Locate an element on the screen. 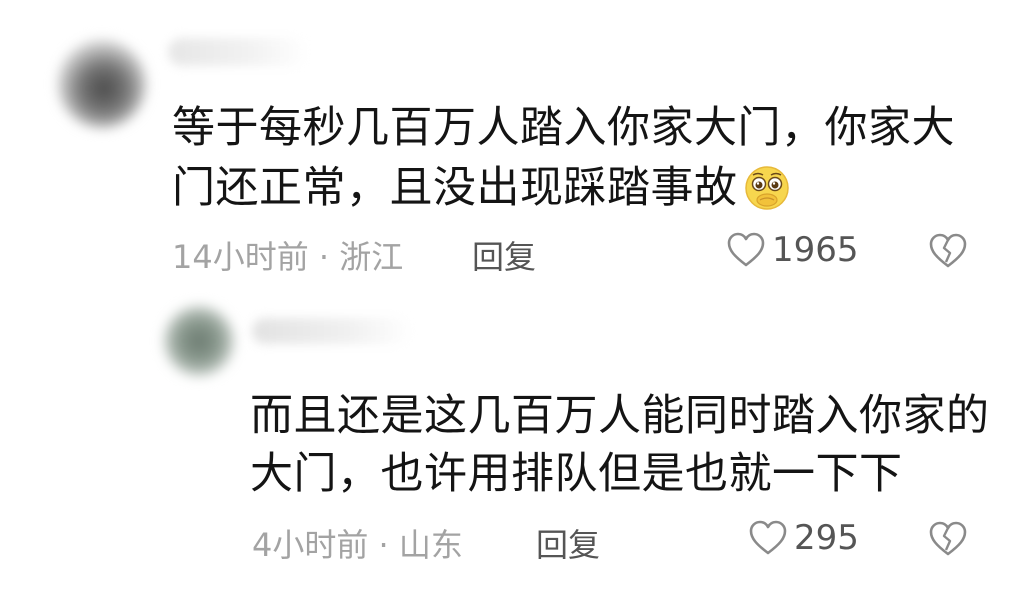 The width and height of the screenshot is (1024, 615). comment-meta: 14小时前 · 浙江 is located at coordinates (288, 257).